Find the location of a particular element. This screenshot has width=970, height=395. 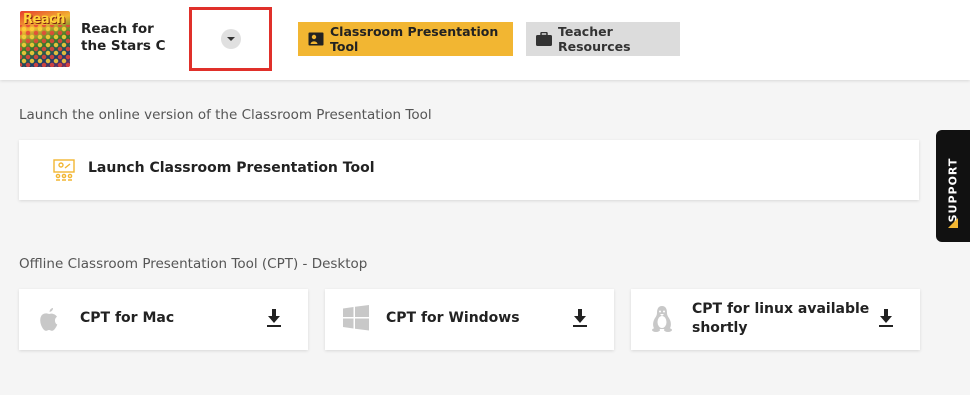

download-cpt-linux: CPT for linux available shortly is located at coordinates (775, 319).